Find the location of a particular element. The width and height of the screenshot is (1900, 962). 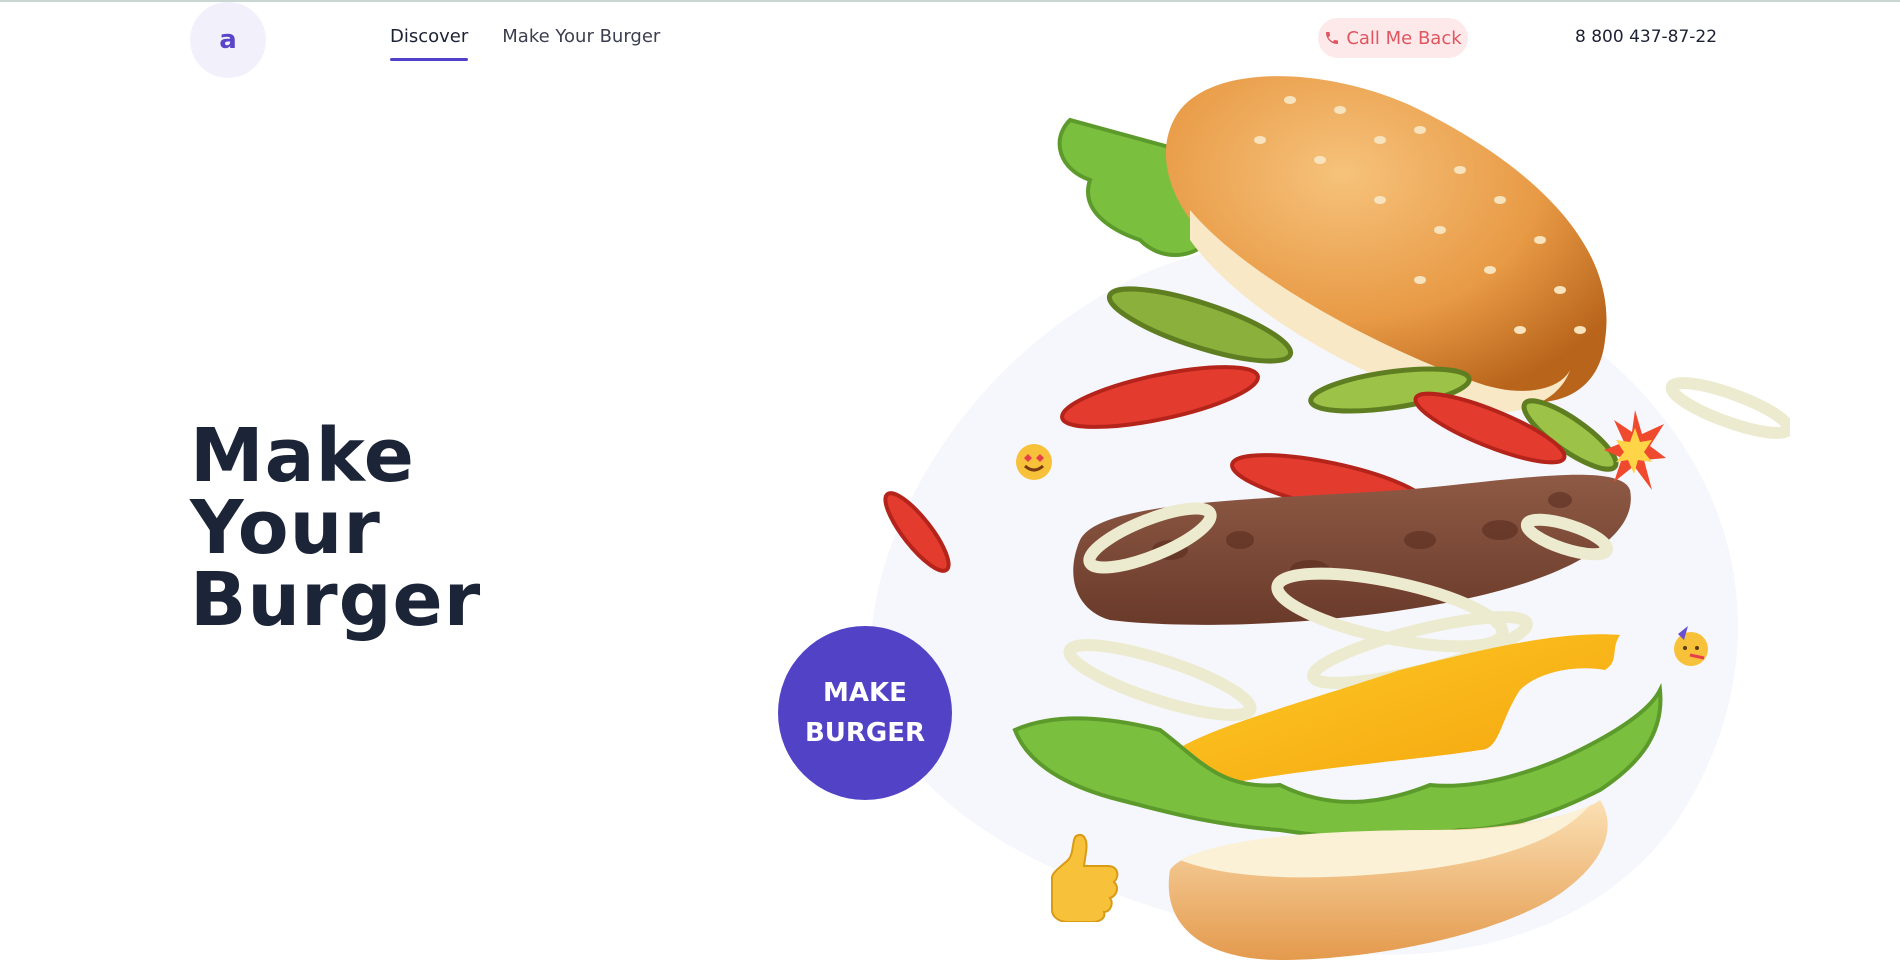

phone-icon is located at coordinates (1332, 38).